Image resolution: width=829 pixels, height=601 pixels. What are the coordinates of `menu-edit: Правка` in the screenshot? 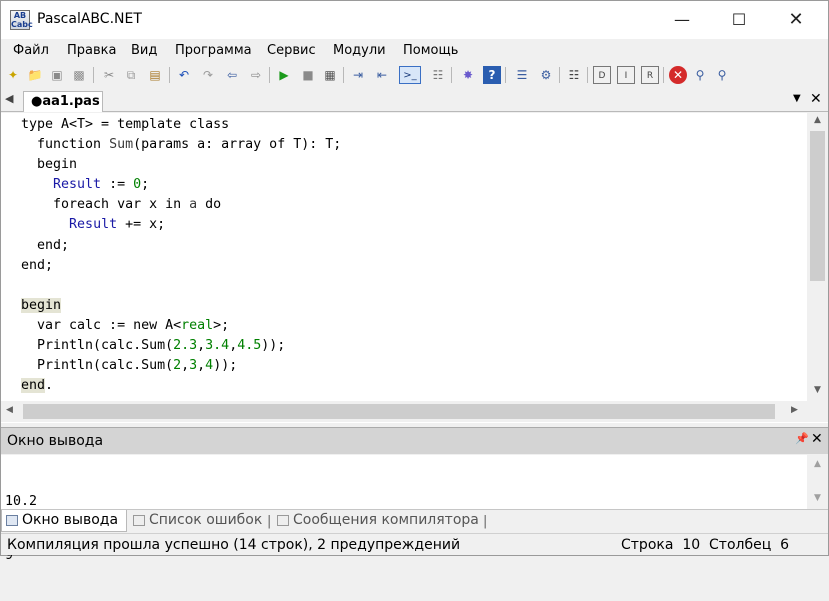 It's located at (91, 50).